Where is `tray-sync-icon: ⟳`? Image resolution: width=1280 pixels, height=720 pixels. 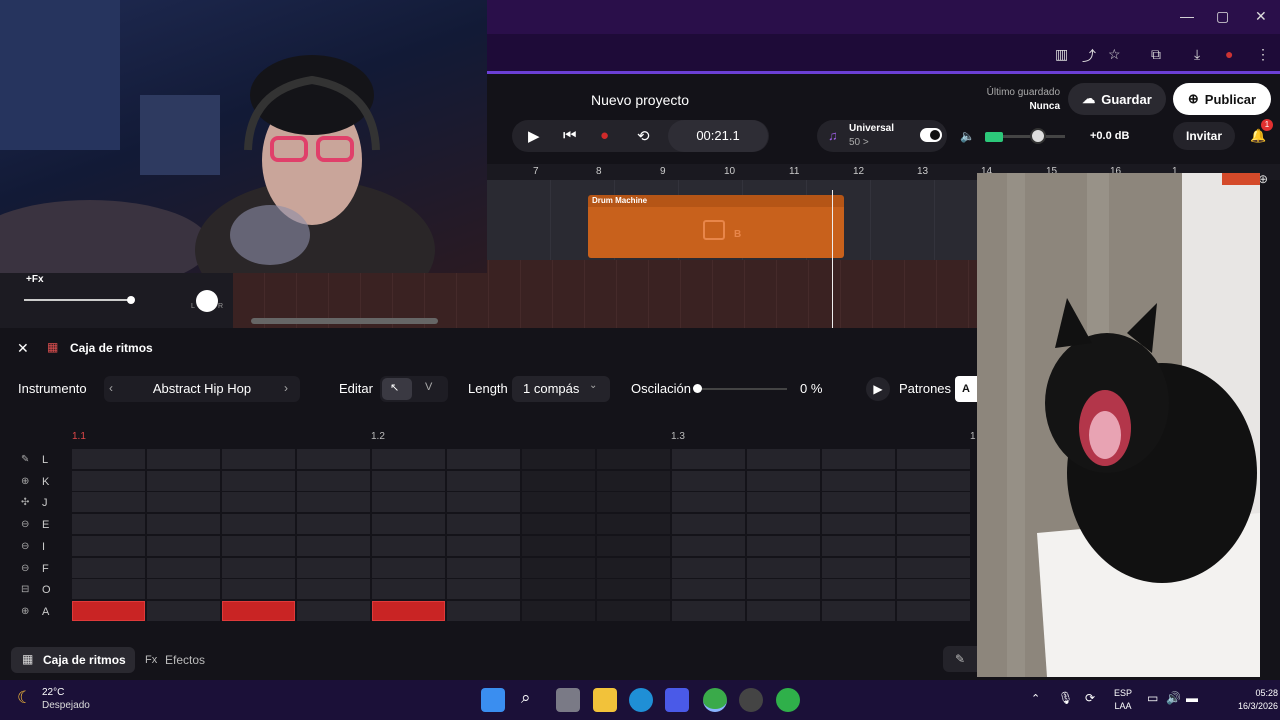
tray-sync-icon: ⟳ is located at coordinates (1090, 698).